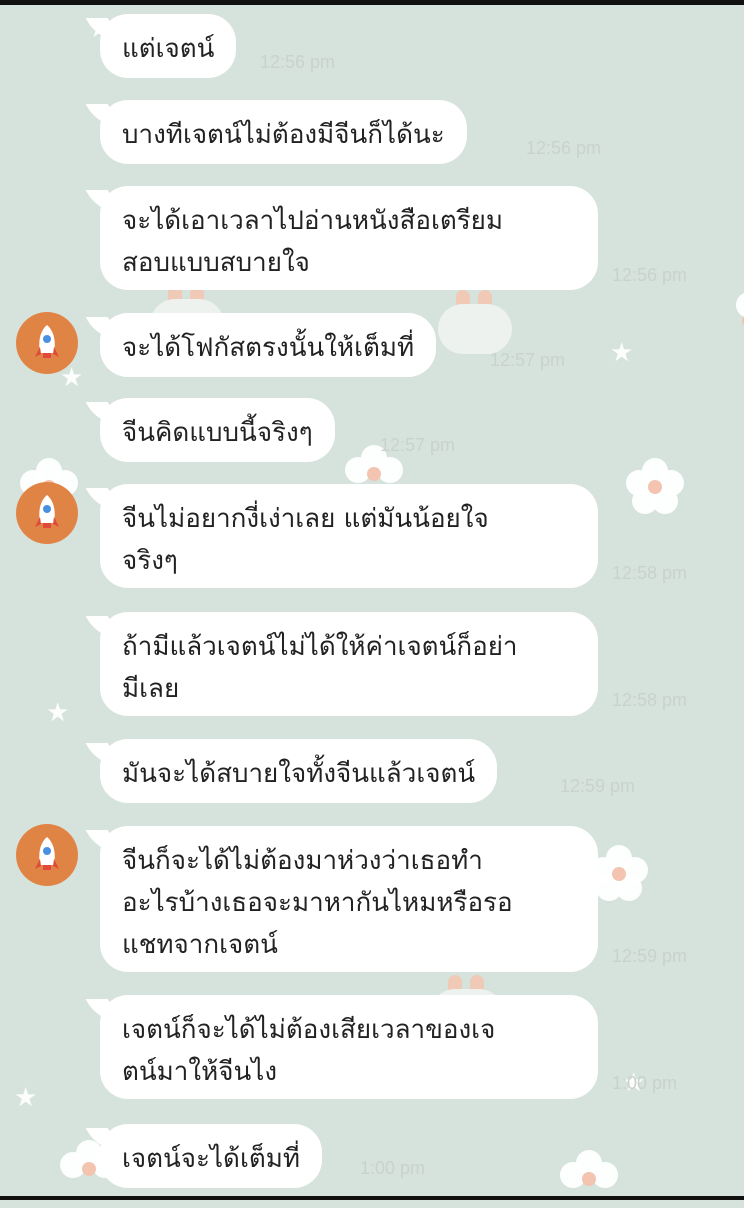 The image size is (744, 1208). What do you see at coordinates (299, 774) in the screenshot?
I see `message-text: มันจะได้สบายใจทั้งจีนแล้วเจตน์` at bounding box center [299, 774].